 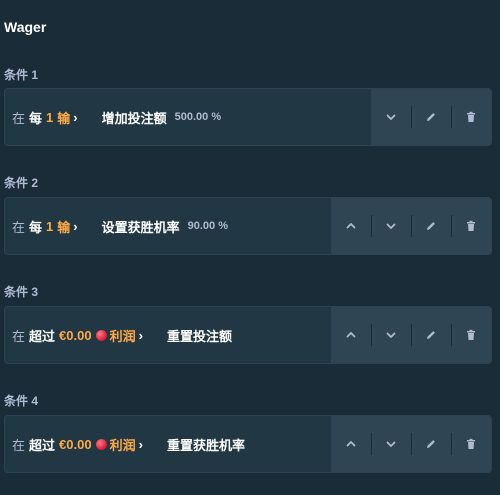 I want to click on condition-3-summary: 在 超过 €0.00 利润 › 重置投注额, so click(x=168, y=335).